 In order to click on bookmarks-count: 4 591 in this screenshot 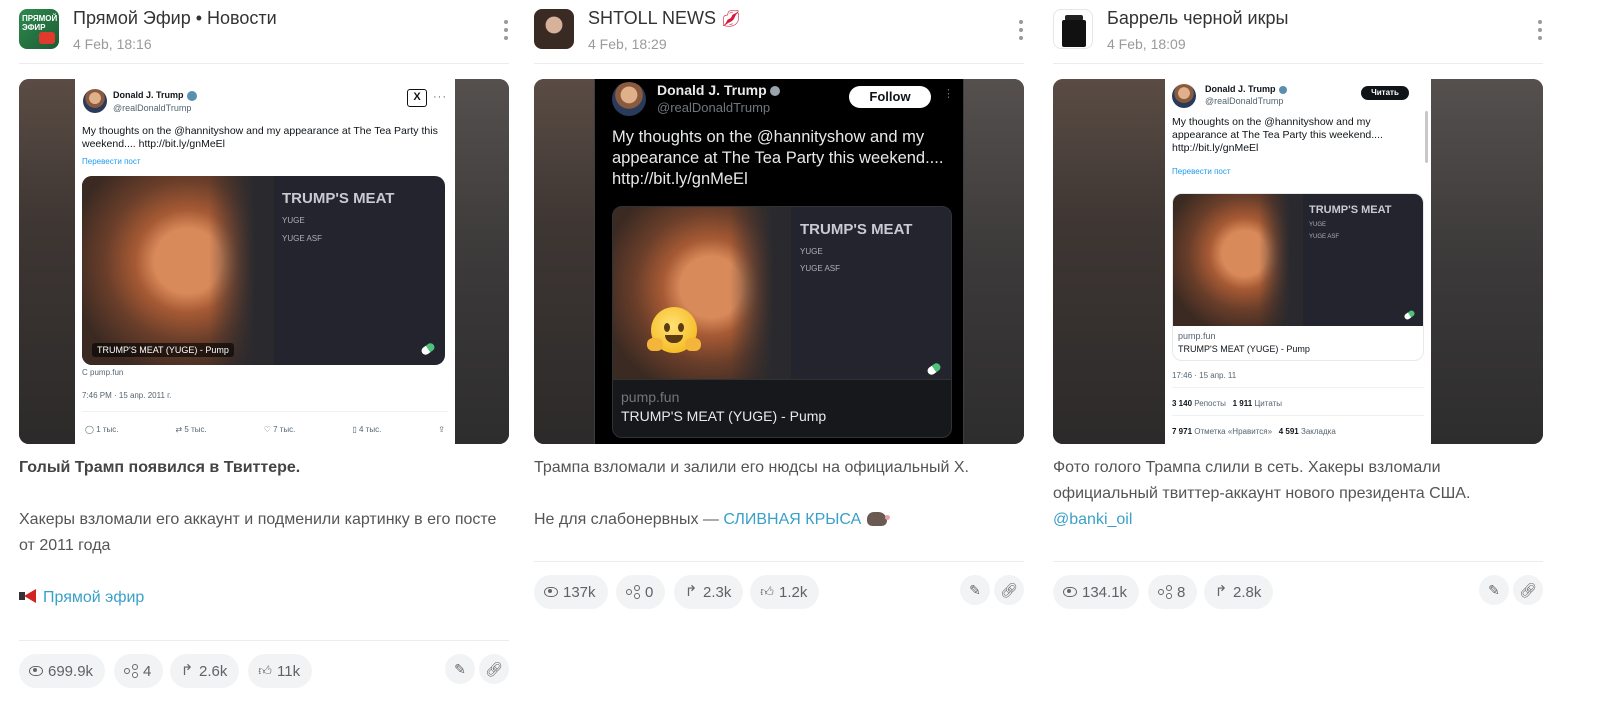, I will do `click(1288, 431)`.